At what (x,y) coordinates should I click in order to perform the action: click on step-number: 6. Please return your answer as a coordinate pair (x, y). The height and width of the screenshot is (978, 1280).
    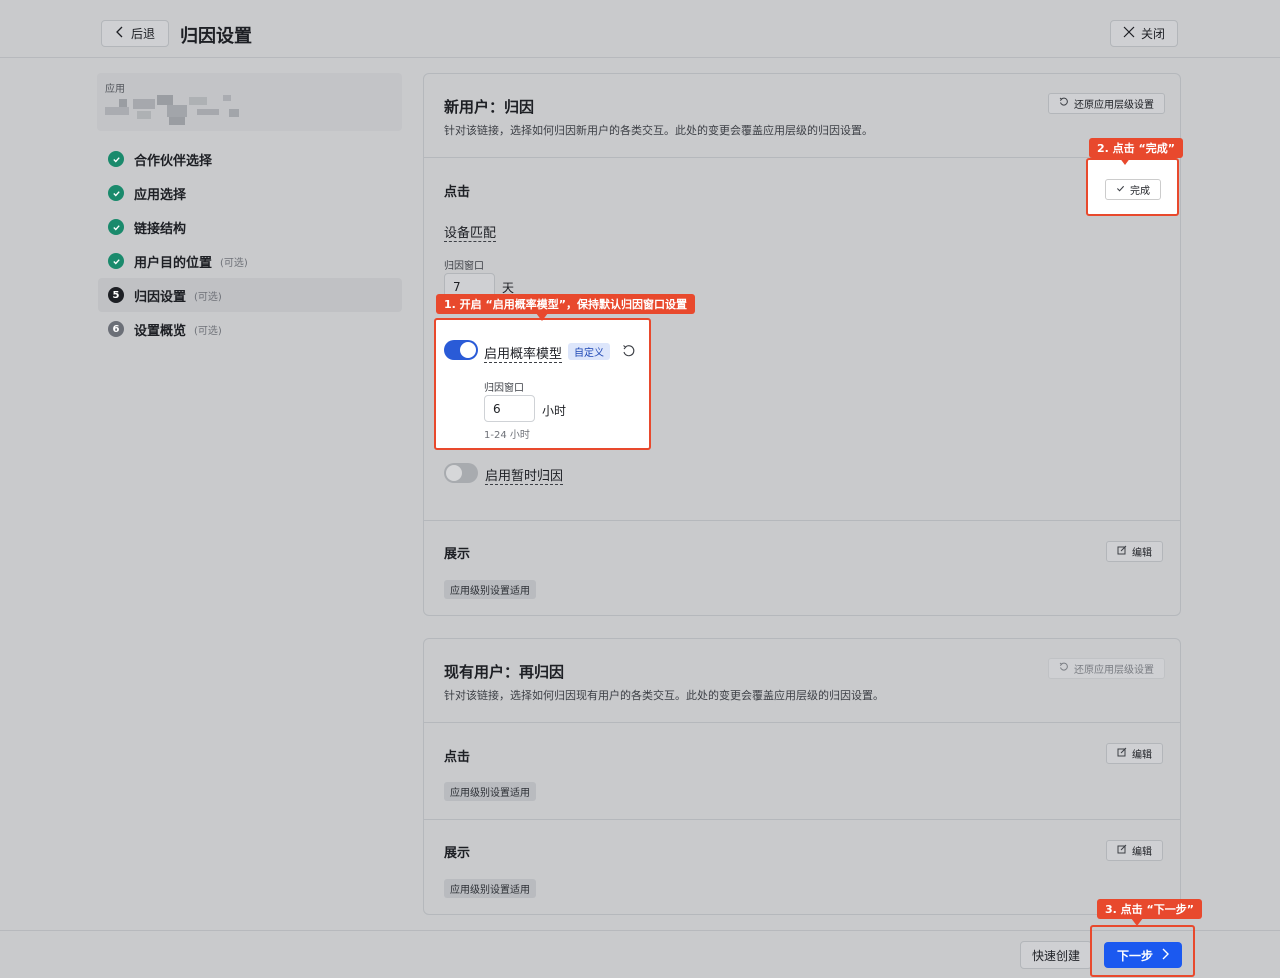
    Looking at the image, I should click on (116, 329).